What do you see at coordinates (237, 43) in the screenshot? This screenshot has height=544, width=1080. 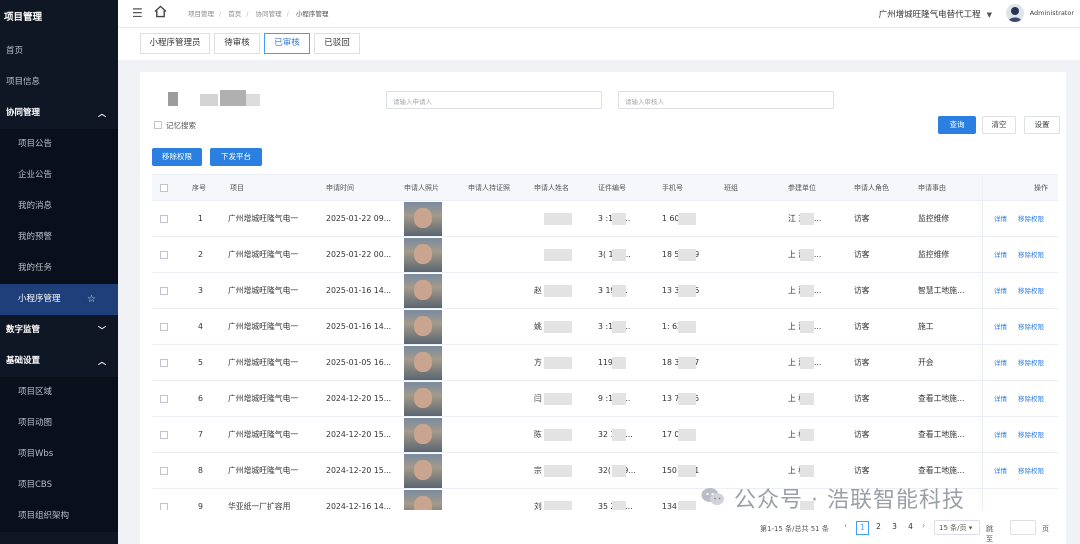 I see `tab-pending: 待审核` at bounding box center [237, 43].